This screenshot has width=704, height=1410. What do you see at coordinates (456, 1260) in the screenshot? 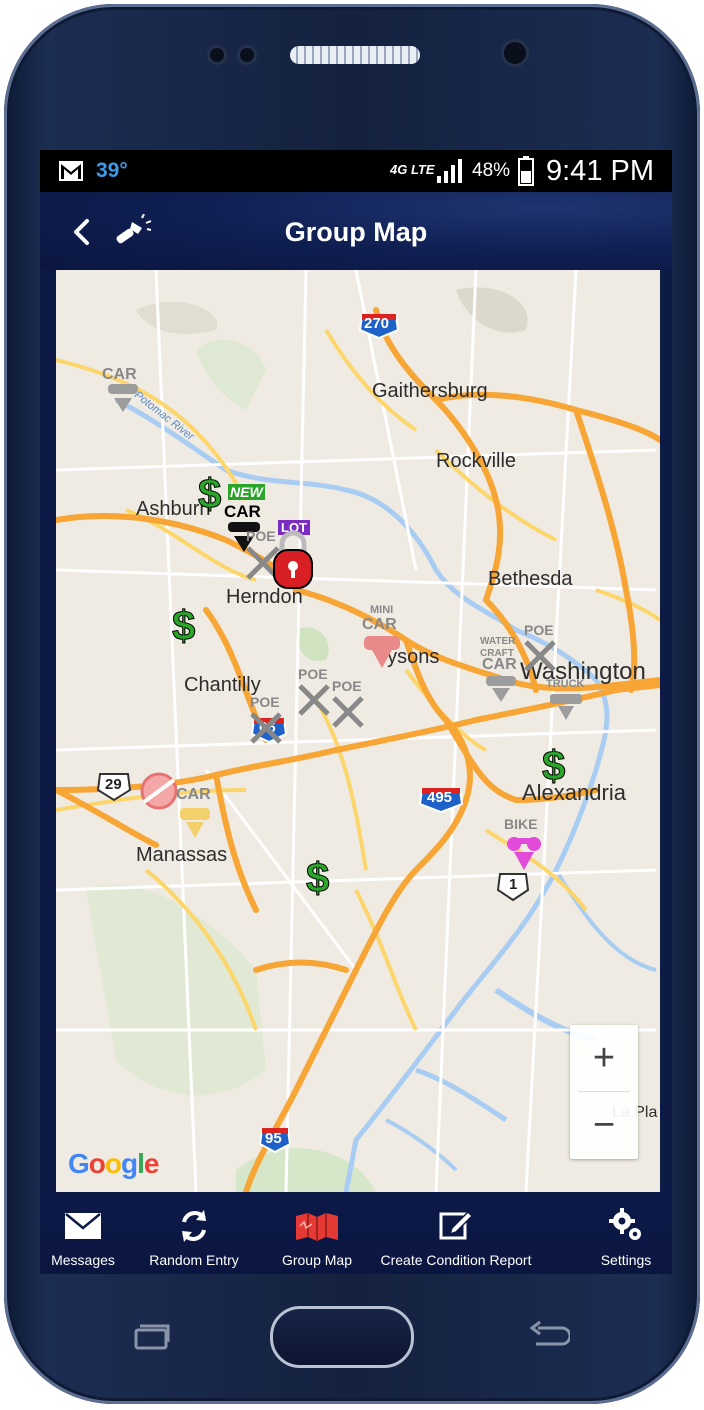
I see `nav-label-create-condition-report: Create Condition Report` at bounding box center [456, 1260].